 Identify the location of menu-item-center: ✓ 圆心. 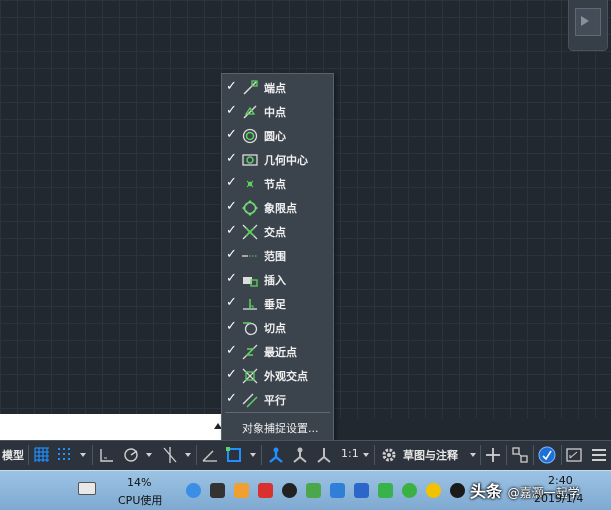
(277, 136).